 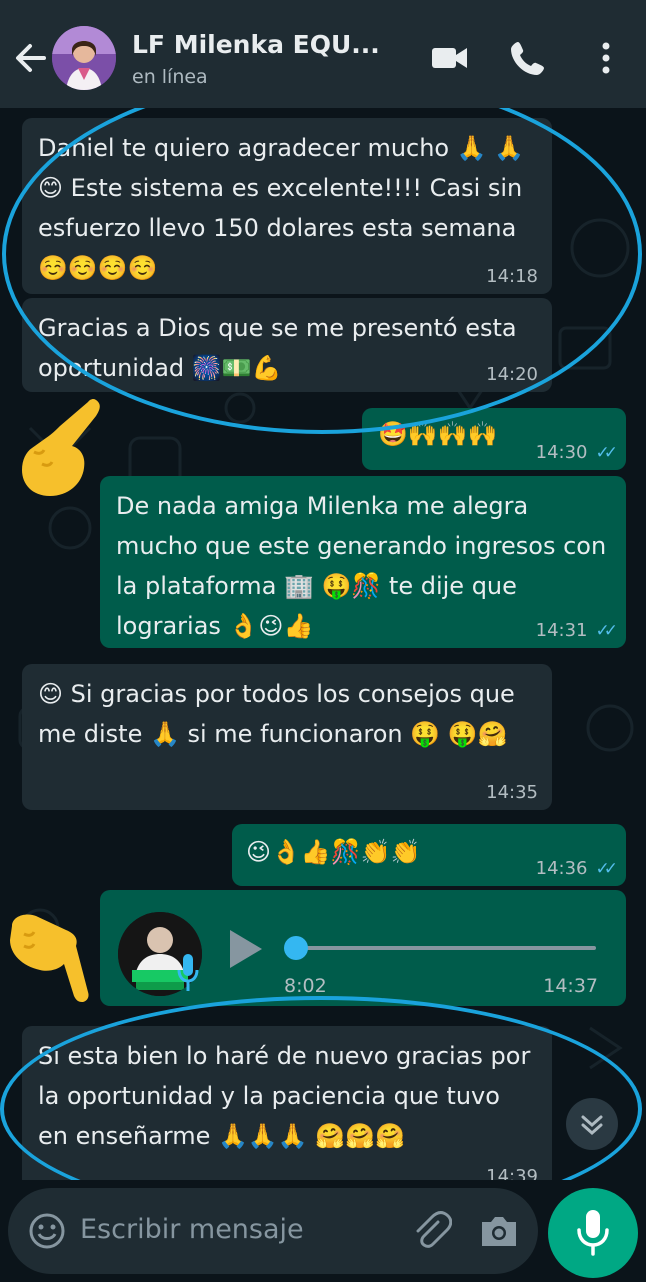 I want to click on back-arrow-icon, so click(x=30, y=58).